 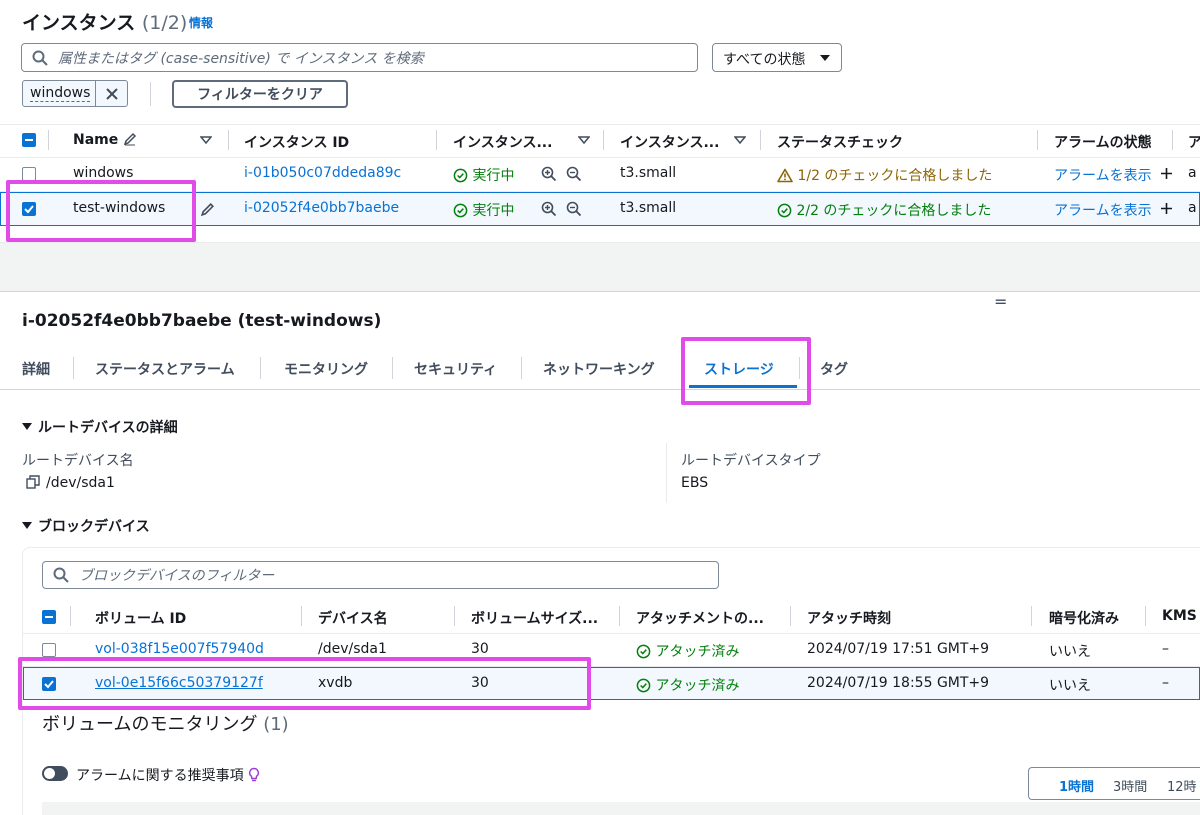 I want to click on remove-token-icon, so click(x=112, y=94).